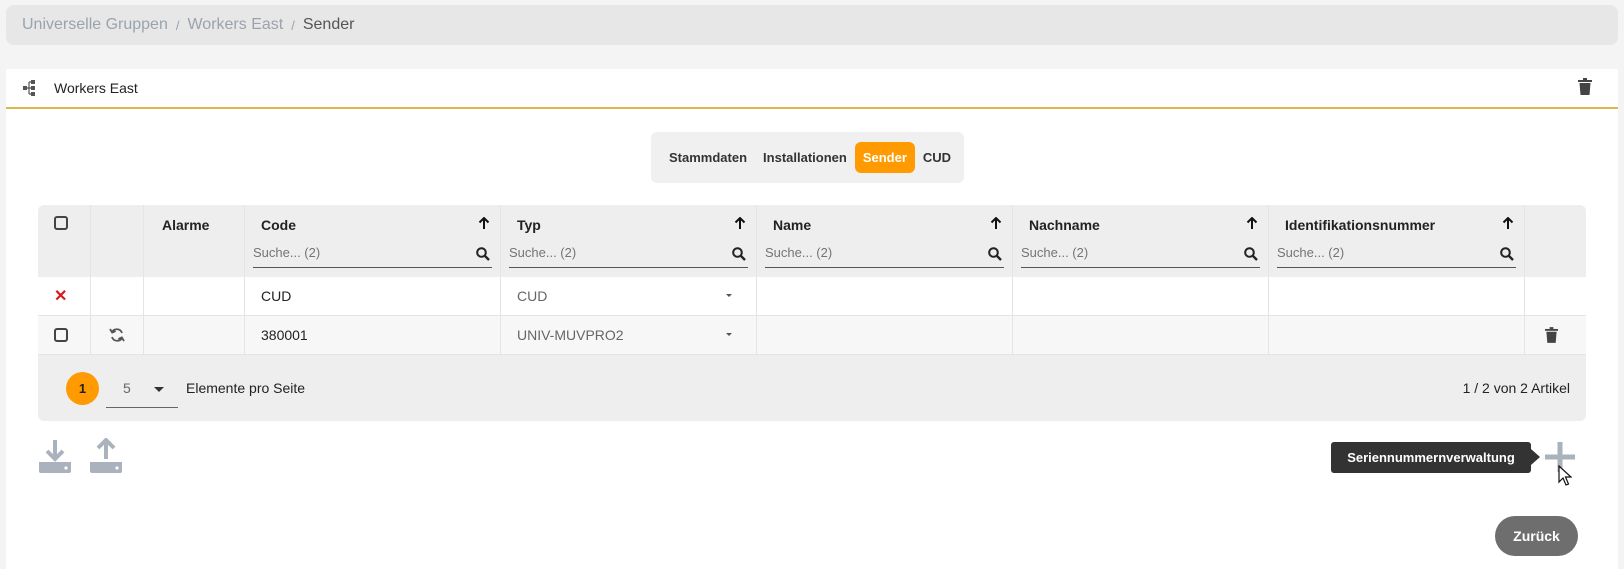 The image size is (1624, 569). What do you see at coordinates (570, 335) in the screenshot?
I see `cell-typ: UNIV-MUVPRO2` at bounding box center [570, 335].